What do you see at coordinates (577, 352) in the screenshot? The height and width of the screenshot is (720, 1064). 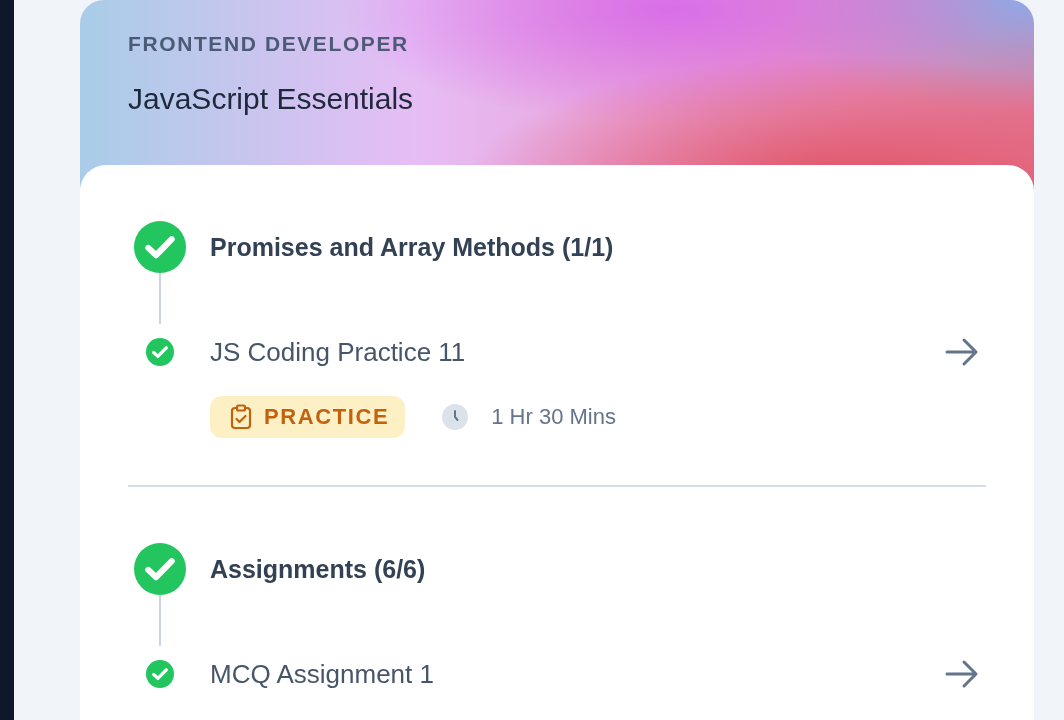 I see `lesson-title: JS Coding Practice 11` at bounding box center [577, 352].